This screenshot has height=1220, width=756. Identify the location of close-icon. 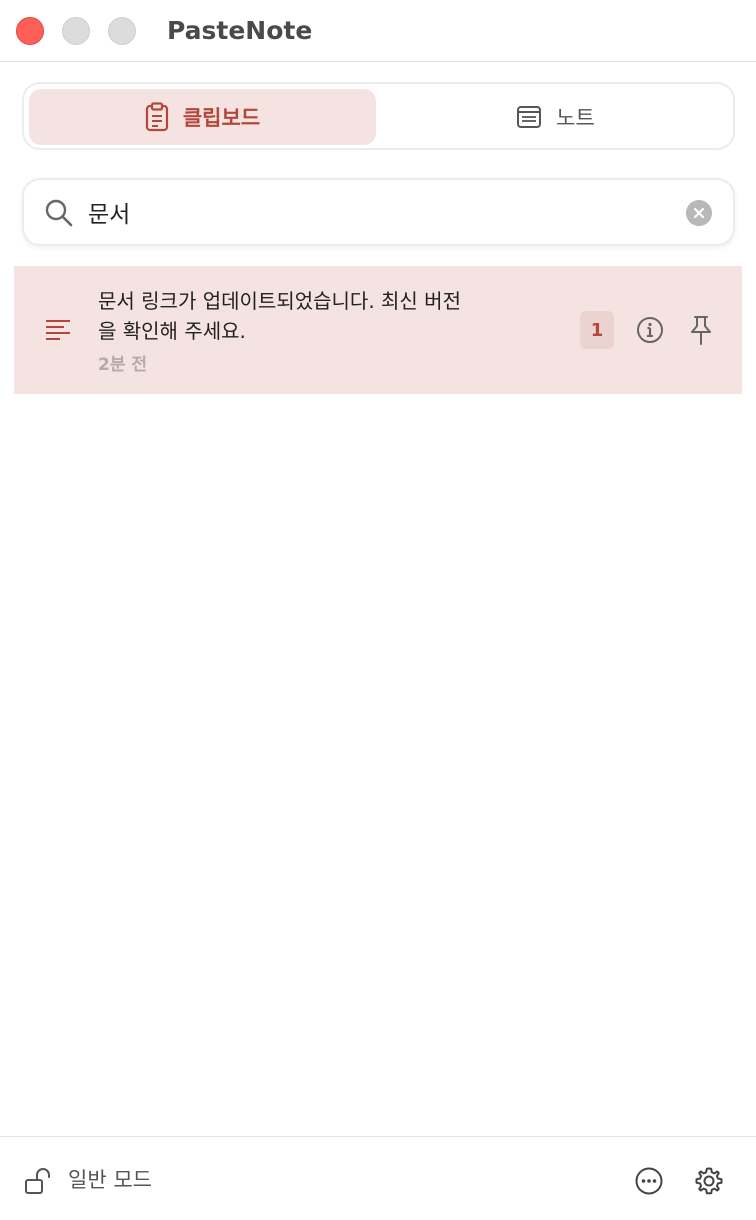
(699, 213).